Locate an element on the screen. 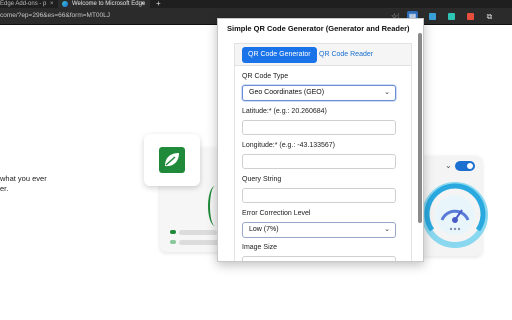  error-correction-label: Error Correction Level is located at coordinates (276, 213).